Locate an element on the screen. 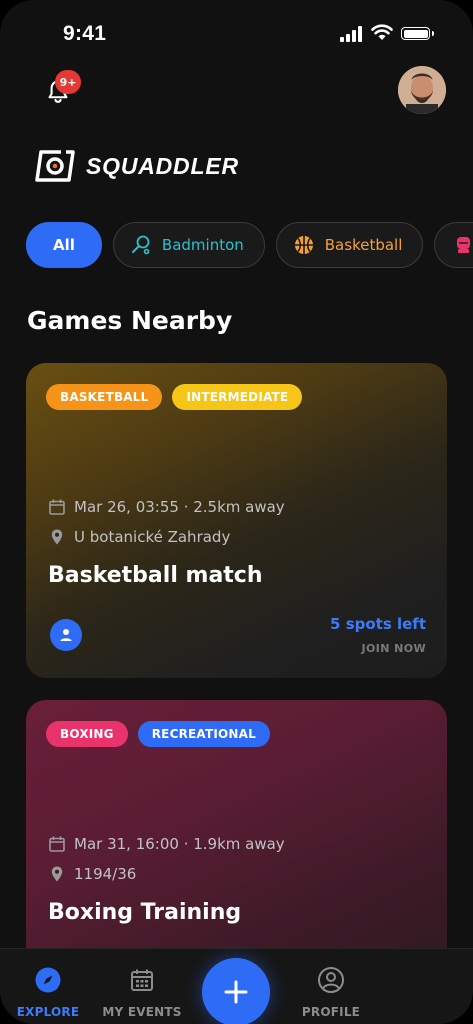  notification-badge: 9+ is located at coordinates (68, 82).